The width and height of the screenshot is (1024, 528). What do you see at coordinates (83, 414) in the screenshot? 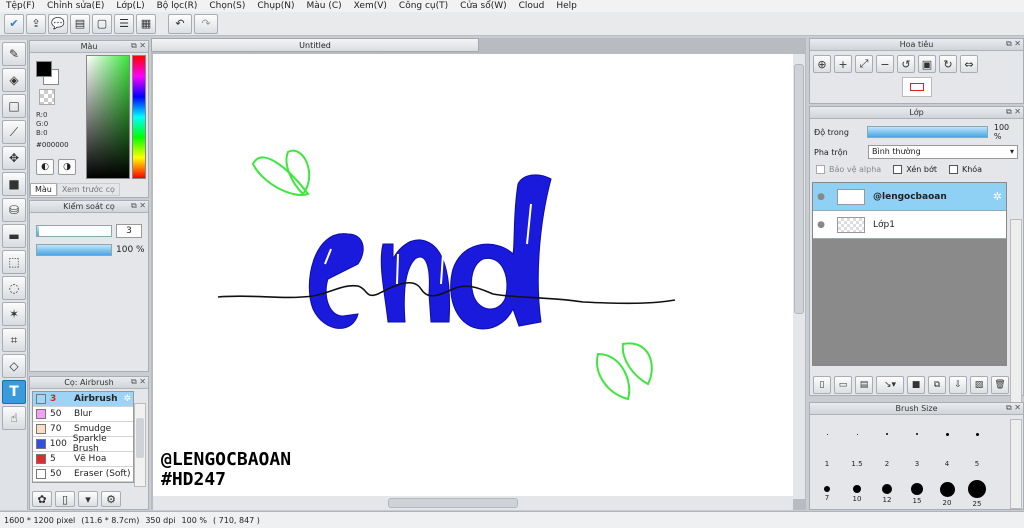
I see `brush-item-blur: 50 Blur` at bounding box center [83, 414].